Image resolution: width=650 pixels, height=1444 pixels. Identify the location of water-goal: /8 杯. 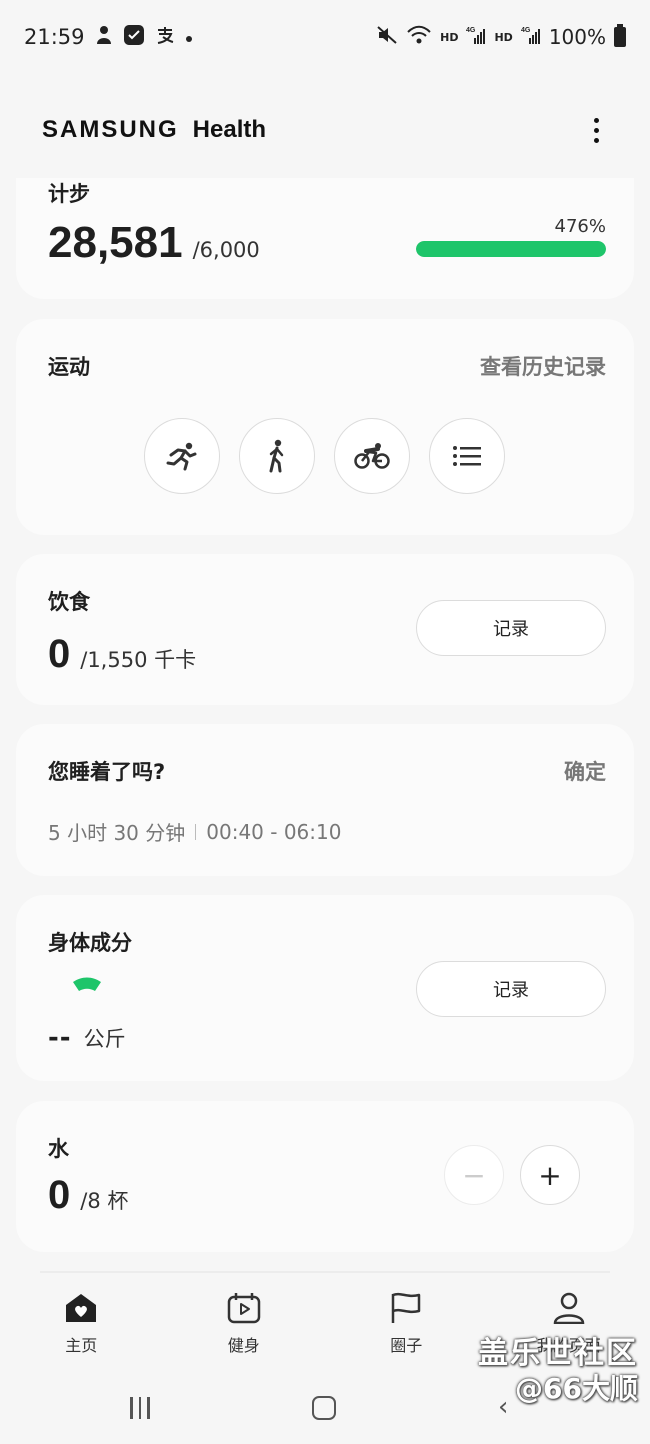
(104, 1201).